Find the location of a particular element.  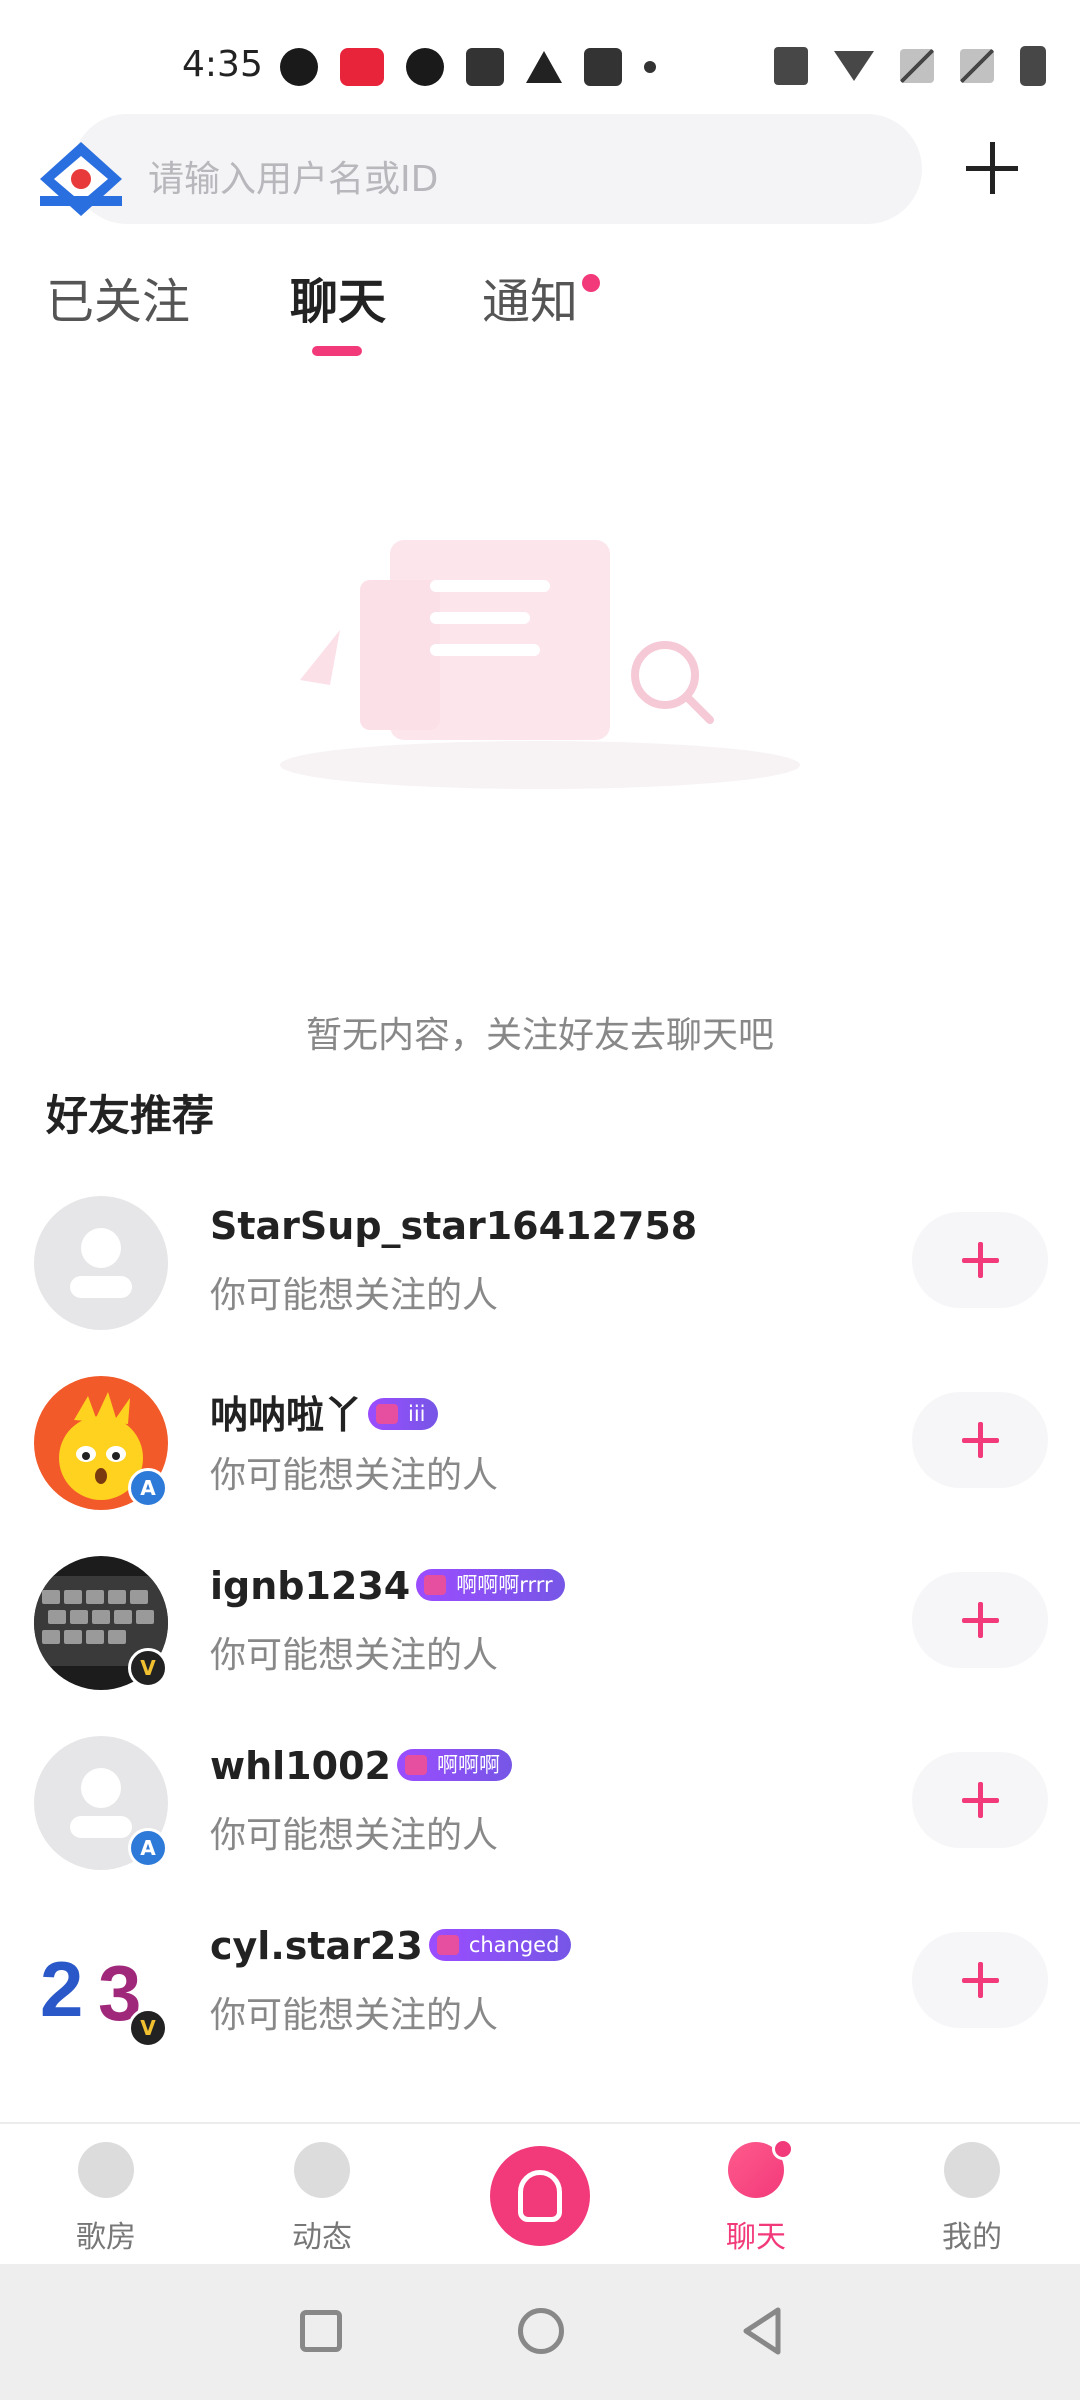

sing-button is located at coordinates (540, 2196).